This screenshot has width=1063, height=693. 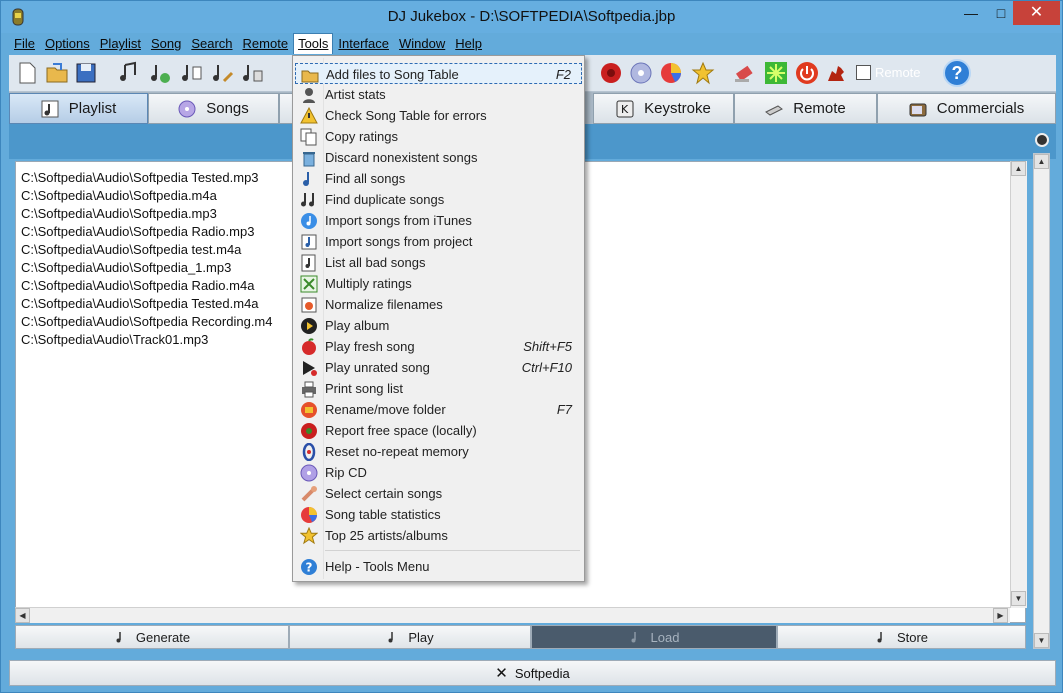 What do you see at coordinates (147, 196) in the screenshot?
I see `list-item: C:\Softpedia\Audio\Softpedia.m4a` at bounding box center [147, 196].